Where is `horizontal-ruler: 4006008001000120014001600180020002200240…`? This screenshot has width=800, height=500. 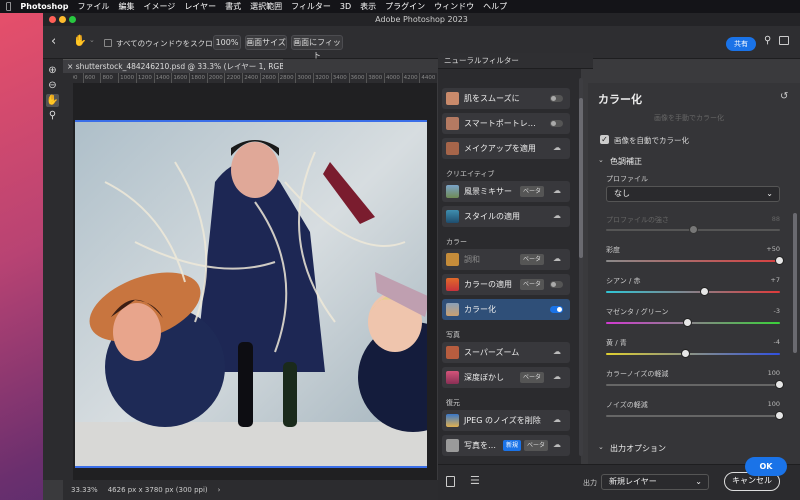 horizontal-ruler: 4006008001000120014001600180020002200240… is located at coordinates (251, 78).